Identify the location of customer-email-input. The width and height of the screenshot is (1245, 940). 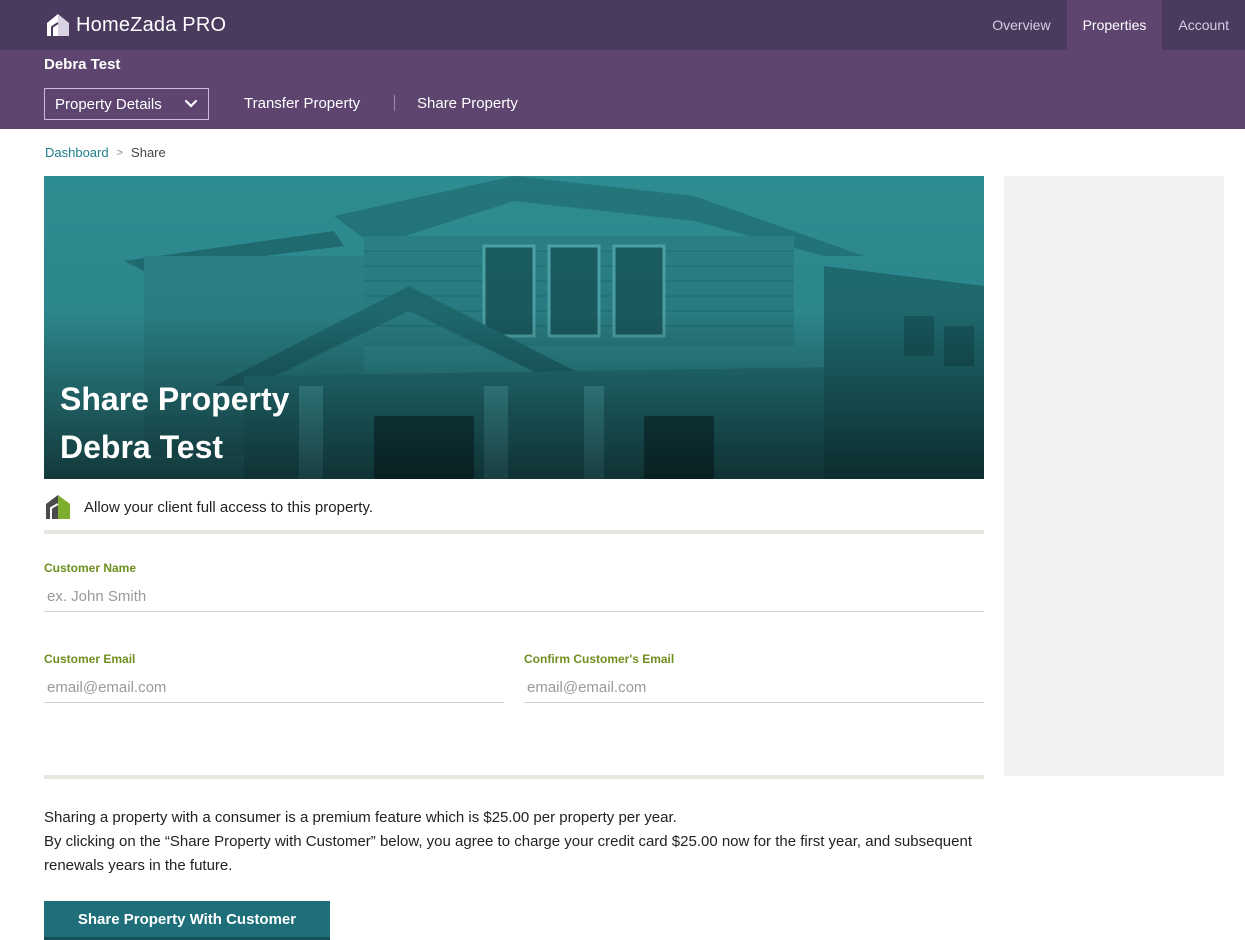
(274, 688).